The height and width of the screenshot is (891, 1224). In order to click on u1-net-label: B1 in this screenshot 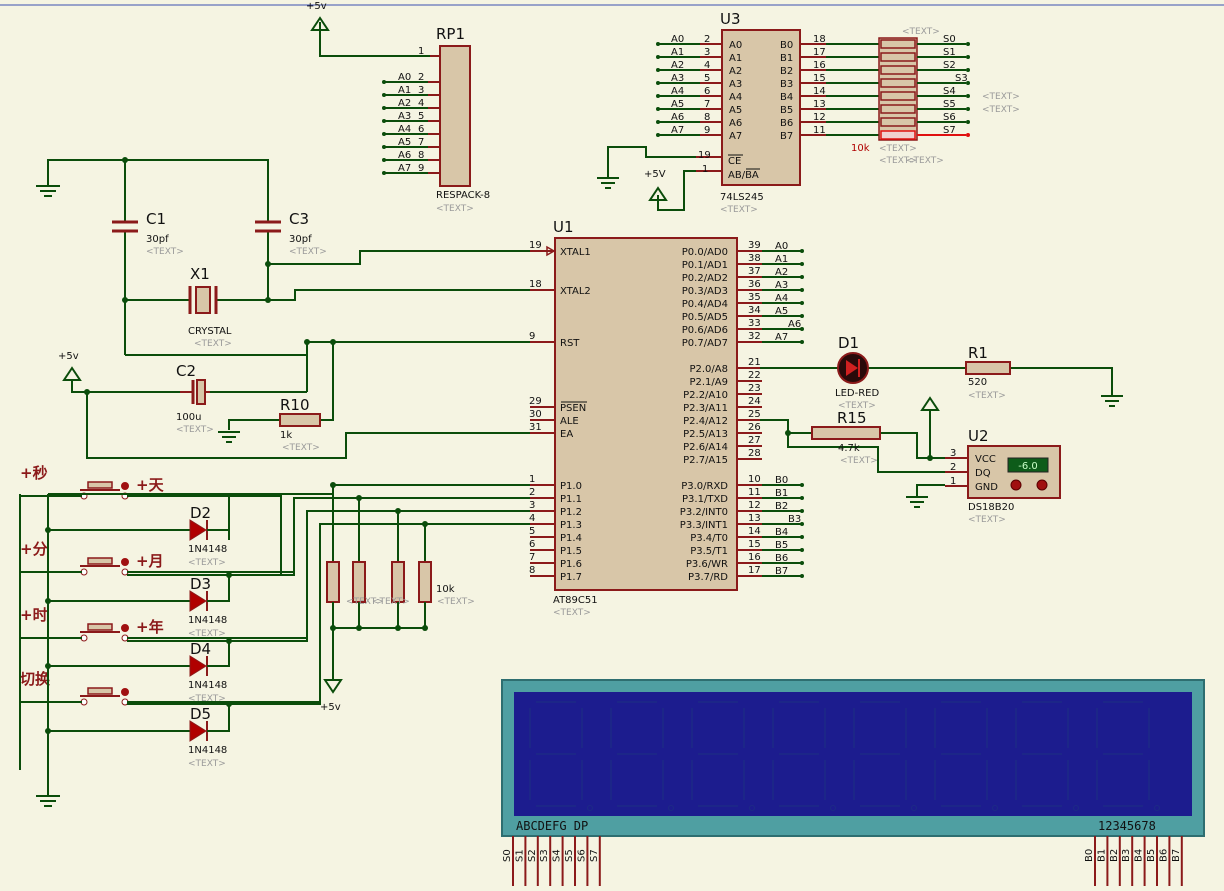, I will do `click(781, 493)`.